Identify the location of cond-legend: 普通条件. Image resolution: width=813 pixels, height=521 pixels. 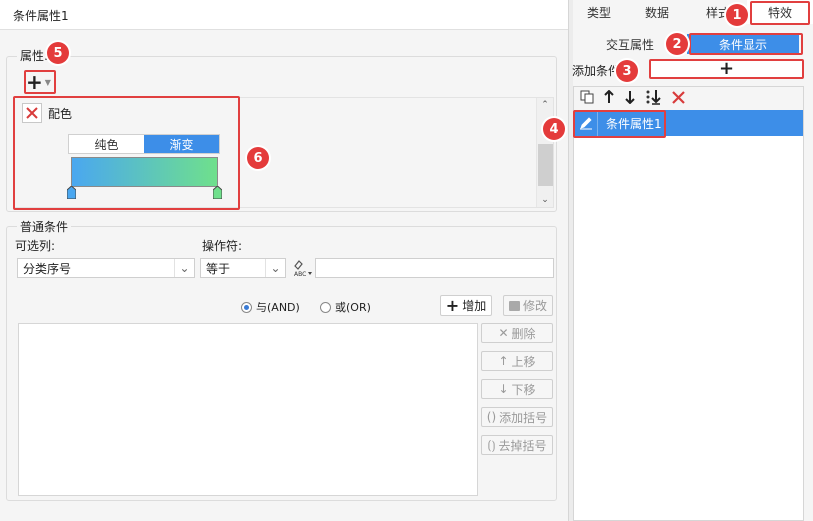
(44, 226).